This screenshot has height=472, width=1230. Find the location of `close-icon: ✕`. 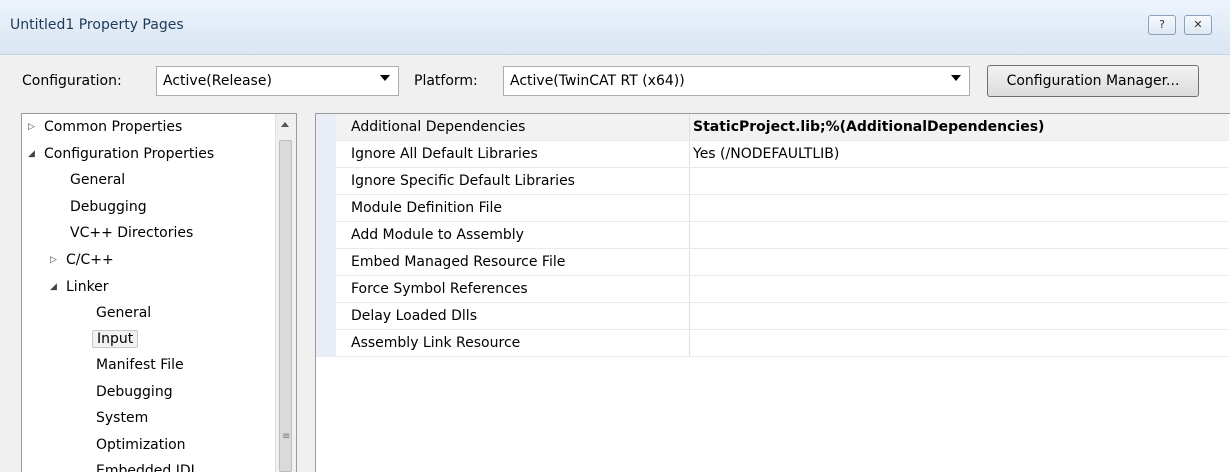

close-icon: ✕ is located at coordinates (1198, 24).